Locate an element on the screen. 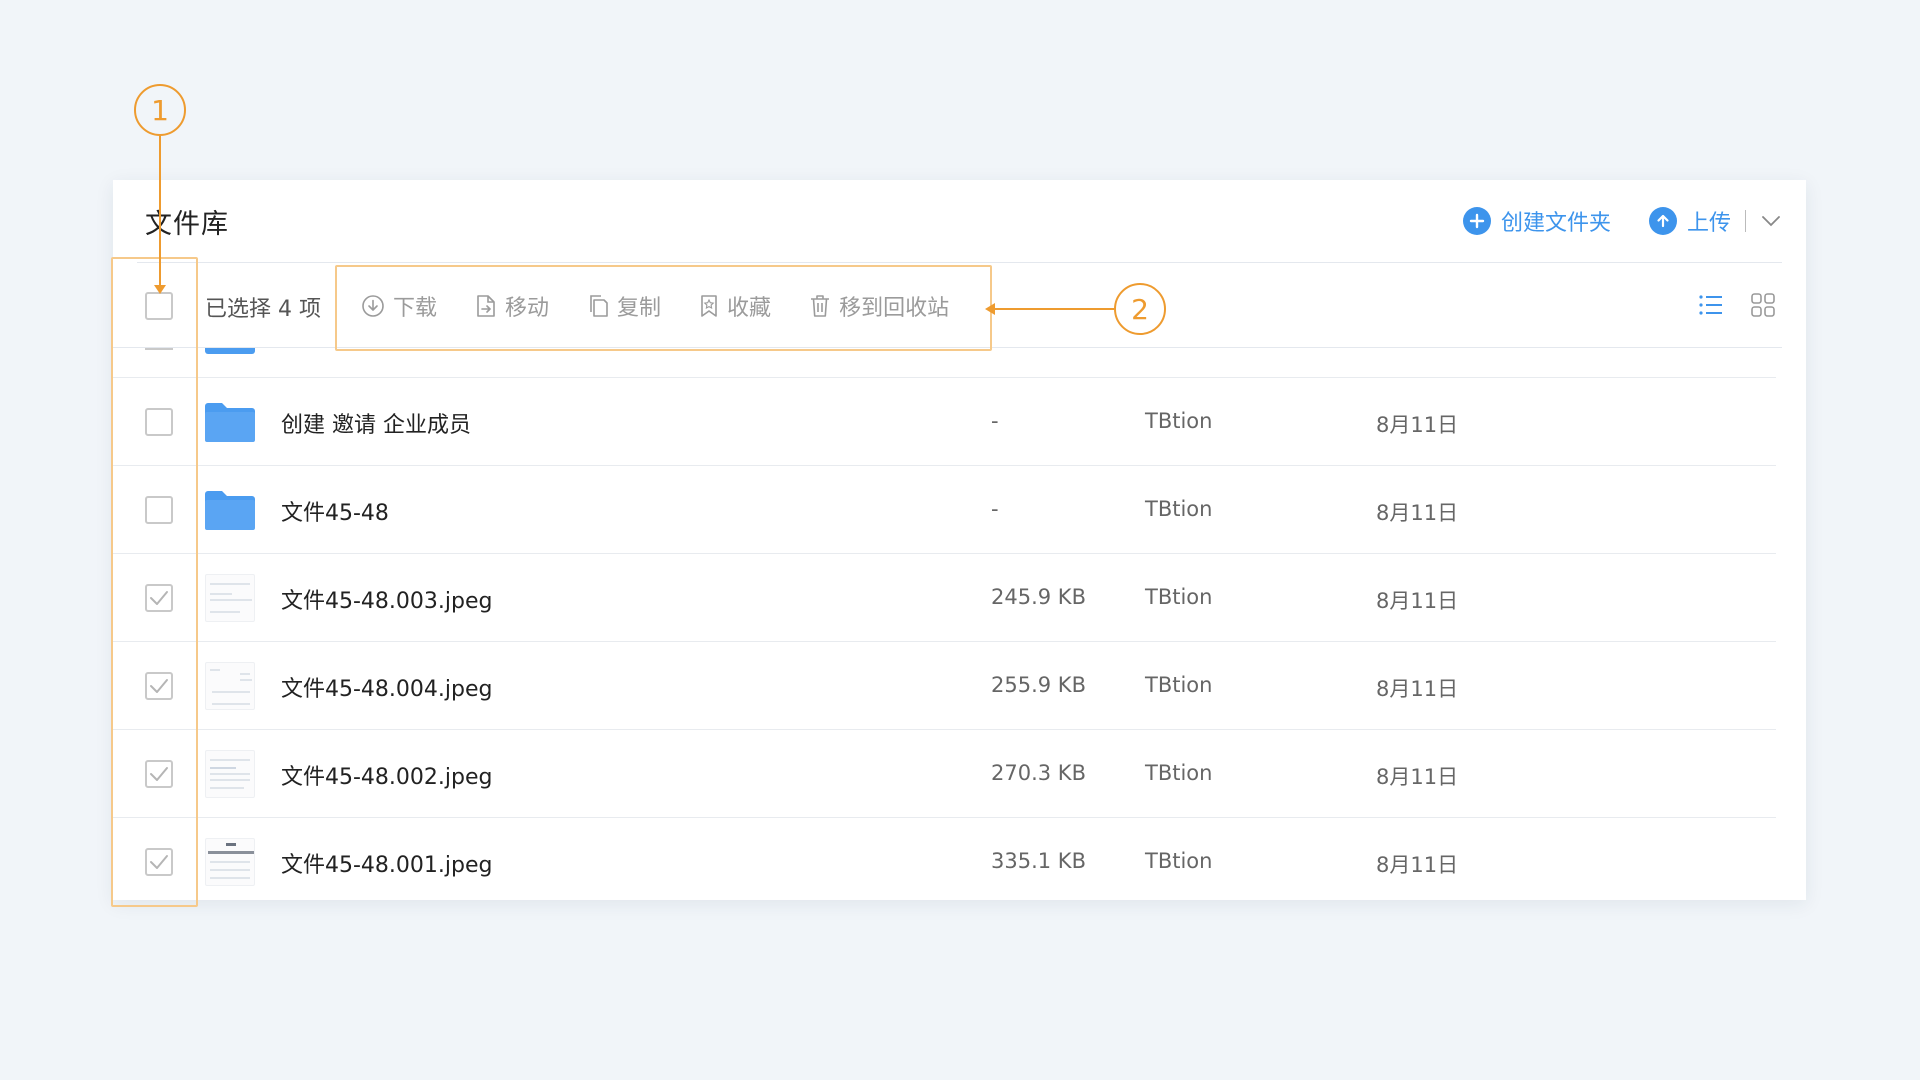 The height and width of the screenshot is (1080, 1920). download-button: 下载 is located at coordinates (399, 306).